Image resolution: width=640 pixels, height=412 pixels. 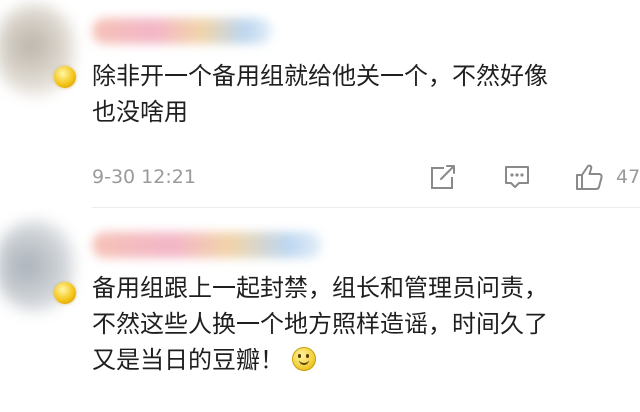 I want to click on comment-text: 除非开一个备用组就给他关一个，不然好像 也没啥用, so click(x=366, y=94).